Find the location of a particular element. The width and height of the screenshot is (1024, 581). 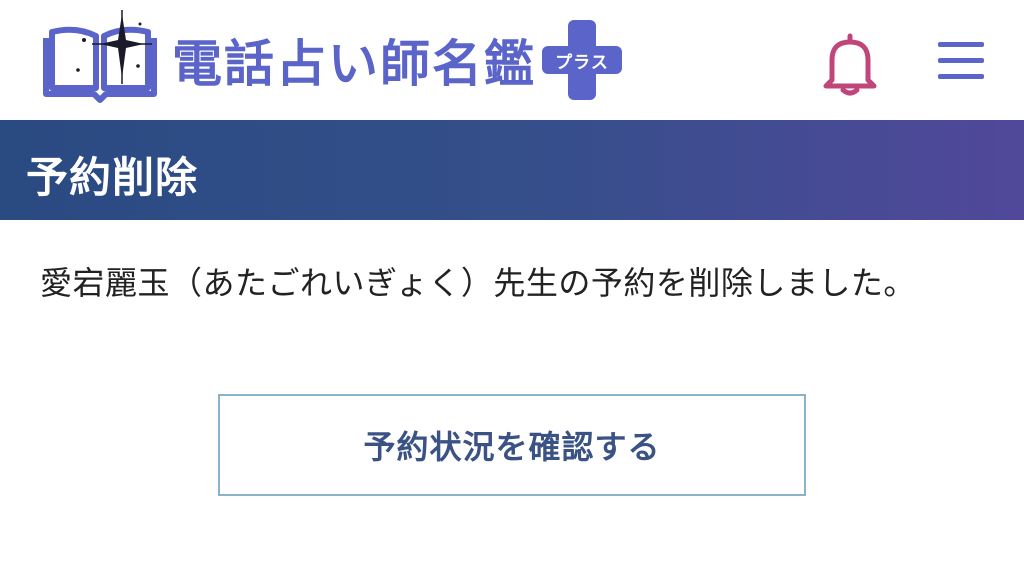

deletion-message: 愛宕麗玉（あたごれいぎょく）先生の予約を削除しました。 is located at coordinates (478, 283).